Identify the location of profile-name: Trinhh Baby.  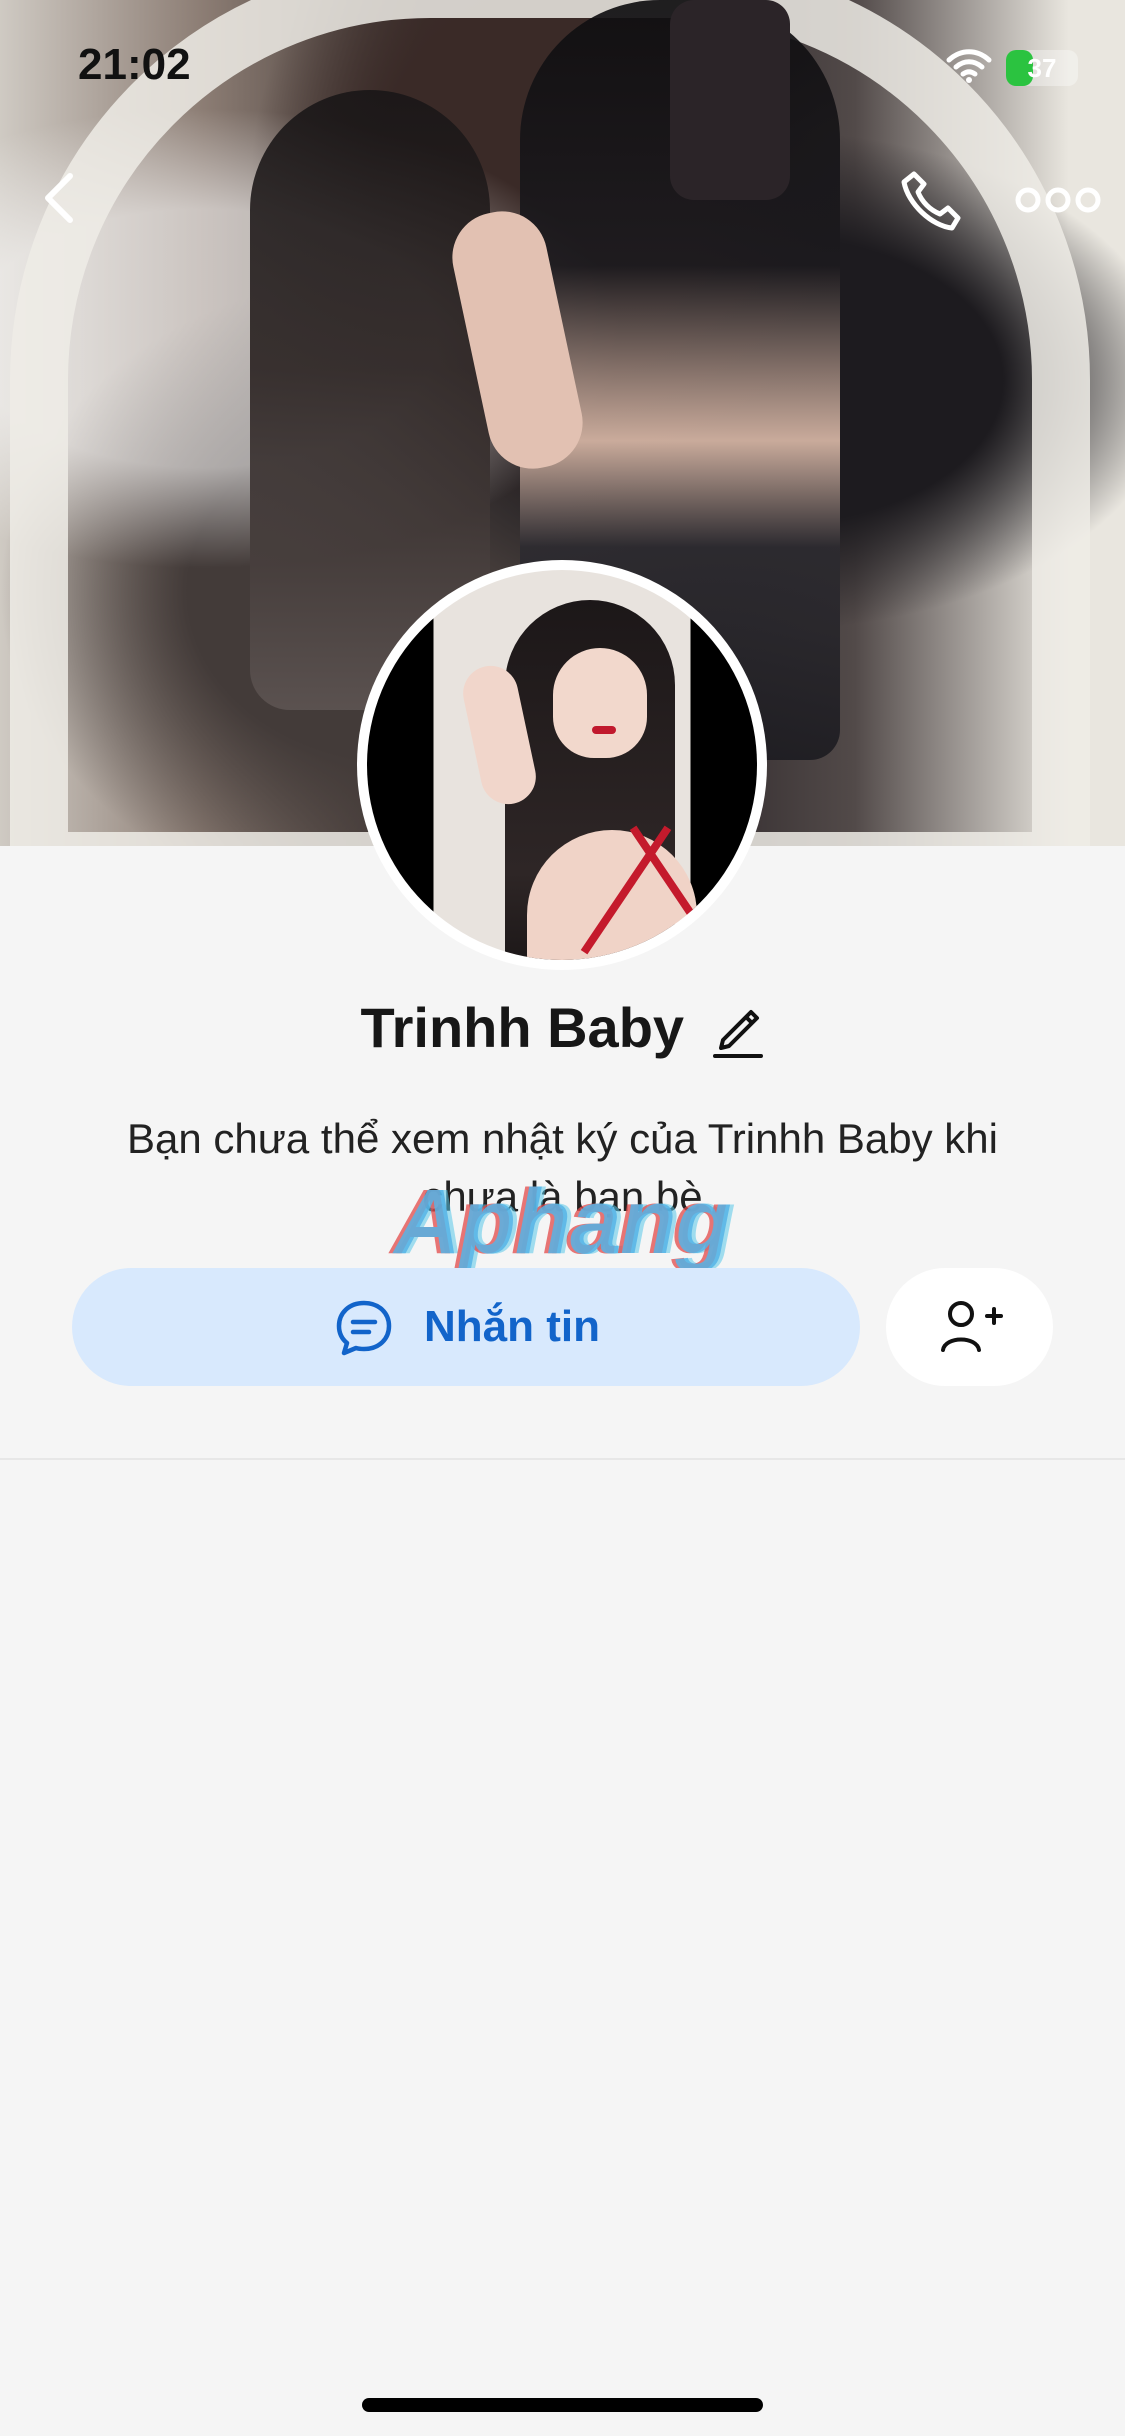
(522, 1027).